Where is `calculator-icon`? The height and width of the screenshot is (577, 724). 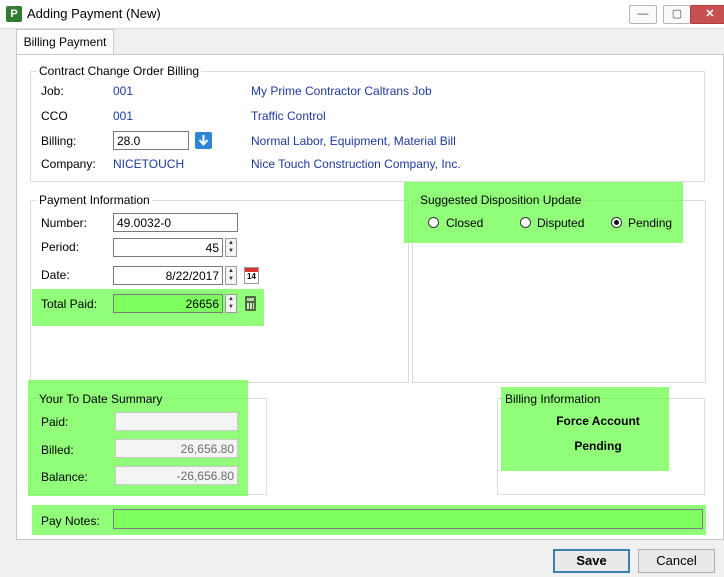
calculator-icon is located at coordinates (250, 303).